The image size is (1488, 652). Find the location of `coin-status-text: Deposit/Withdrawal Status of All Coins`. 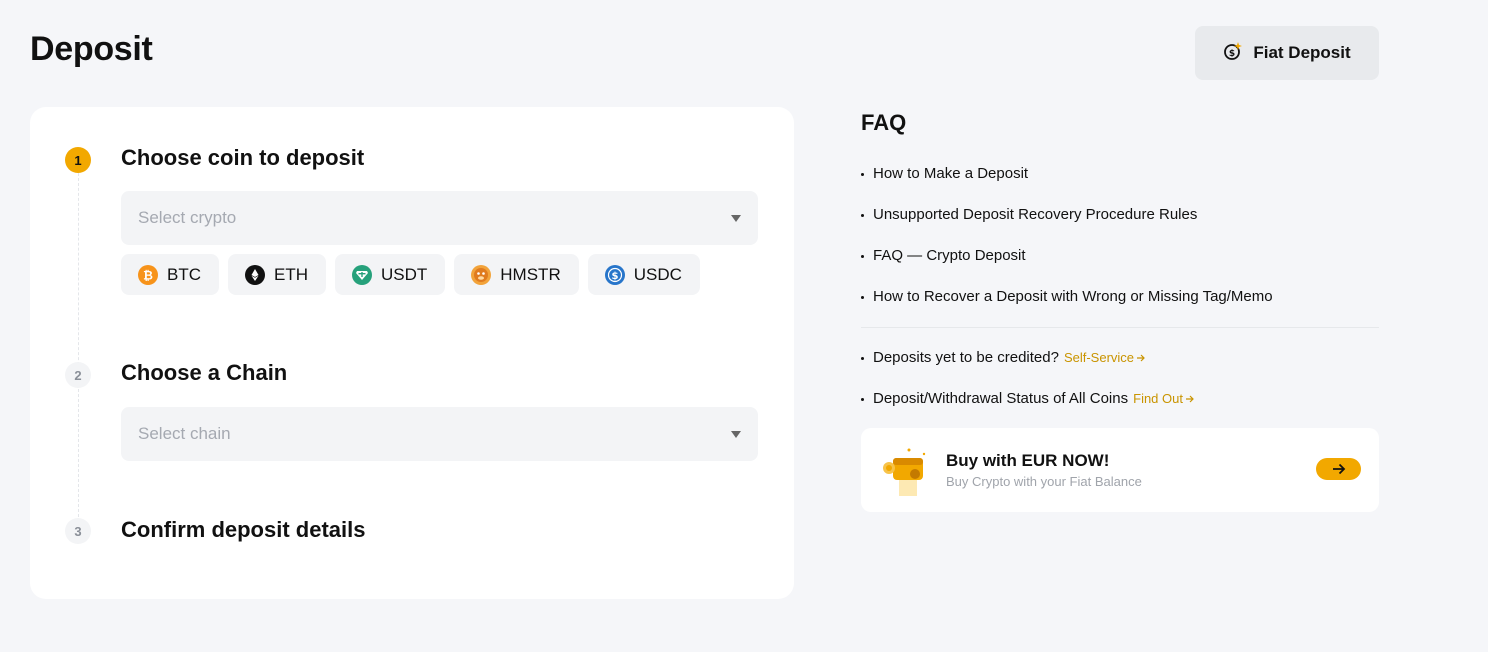

coin-status-text: Deposit/Withdrawal Status of All Coins is located at coordinates (1001, 398).